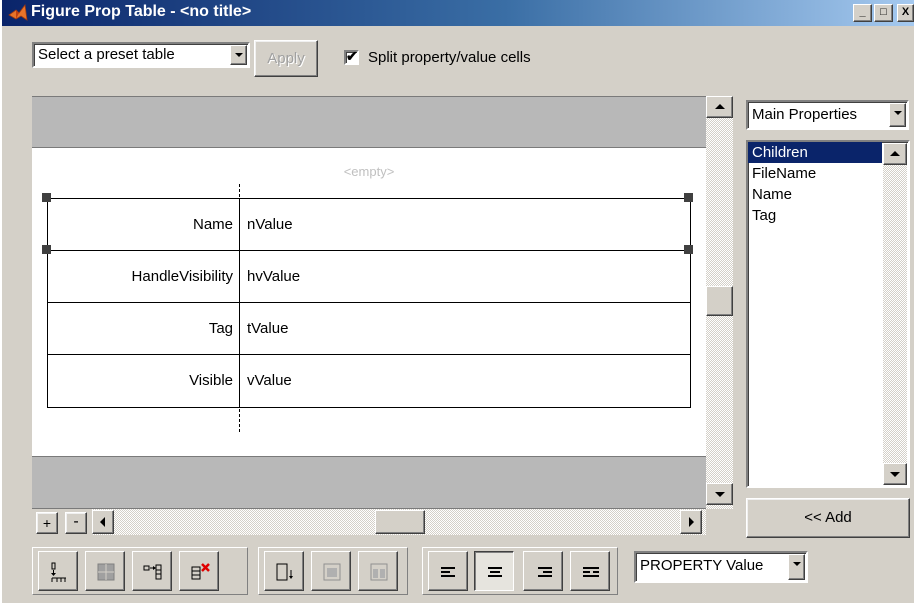  I want to click on property-category-select: Main Properties, so click(827, 115).